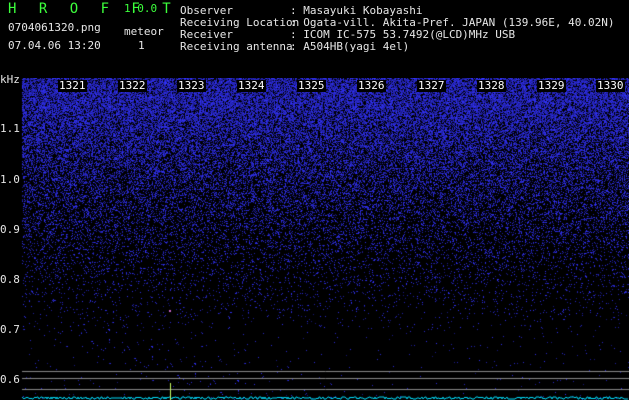 The image size is (629, 400). I want to click on x-tick-label: 1329, so click(551, 85).